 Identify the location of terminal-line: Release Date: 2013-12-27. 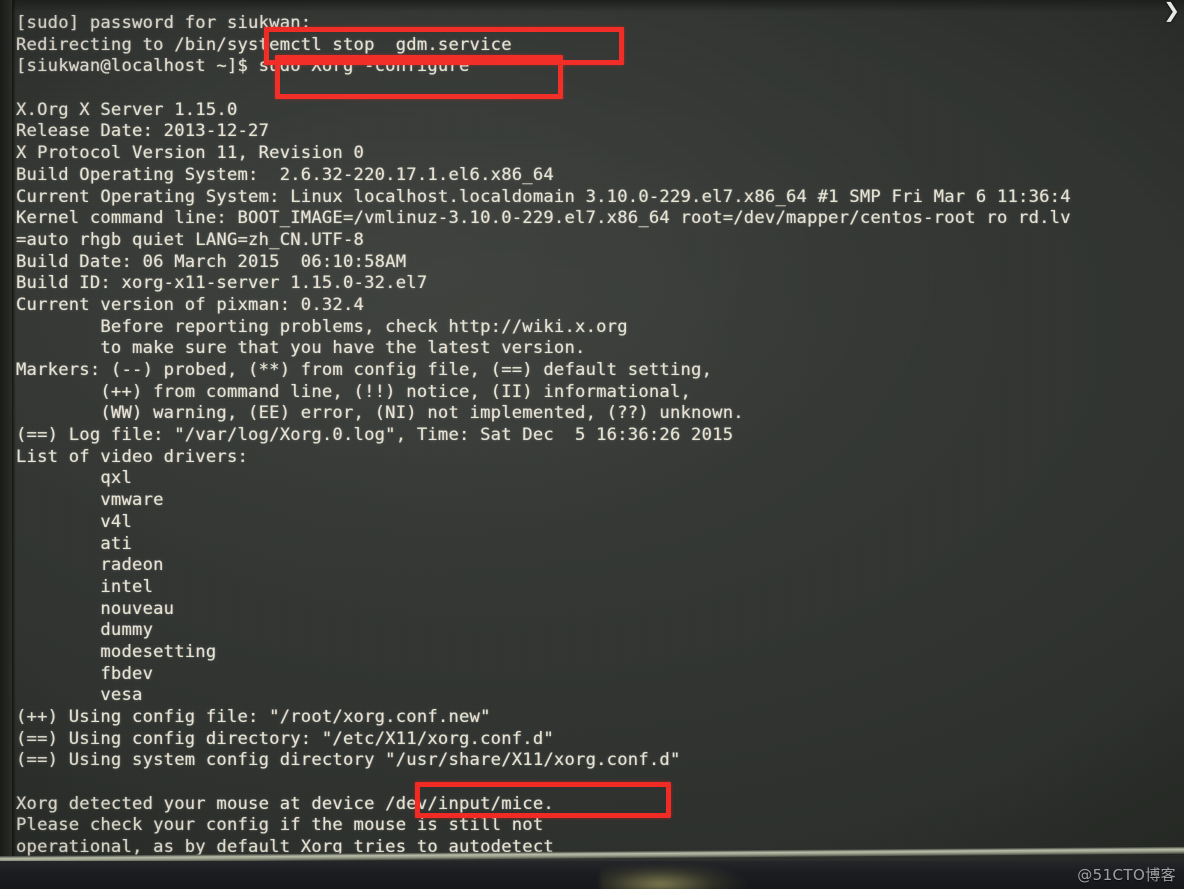
(143, 131).